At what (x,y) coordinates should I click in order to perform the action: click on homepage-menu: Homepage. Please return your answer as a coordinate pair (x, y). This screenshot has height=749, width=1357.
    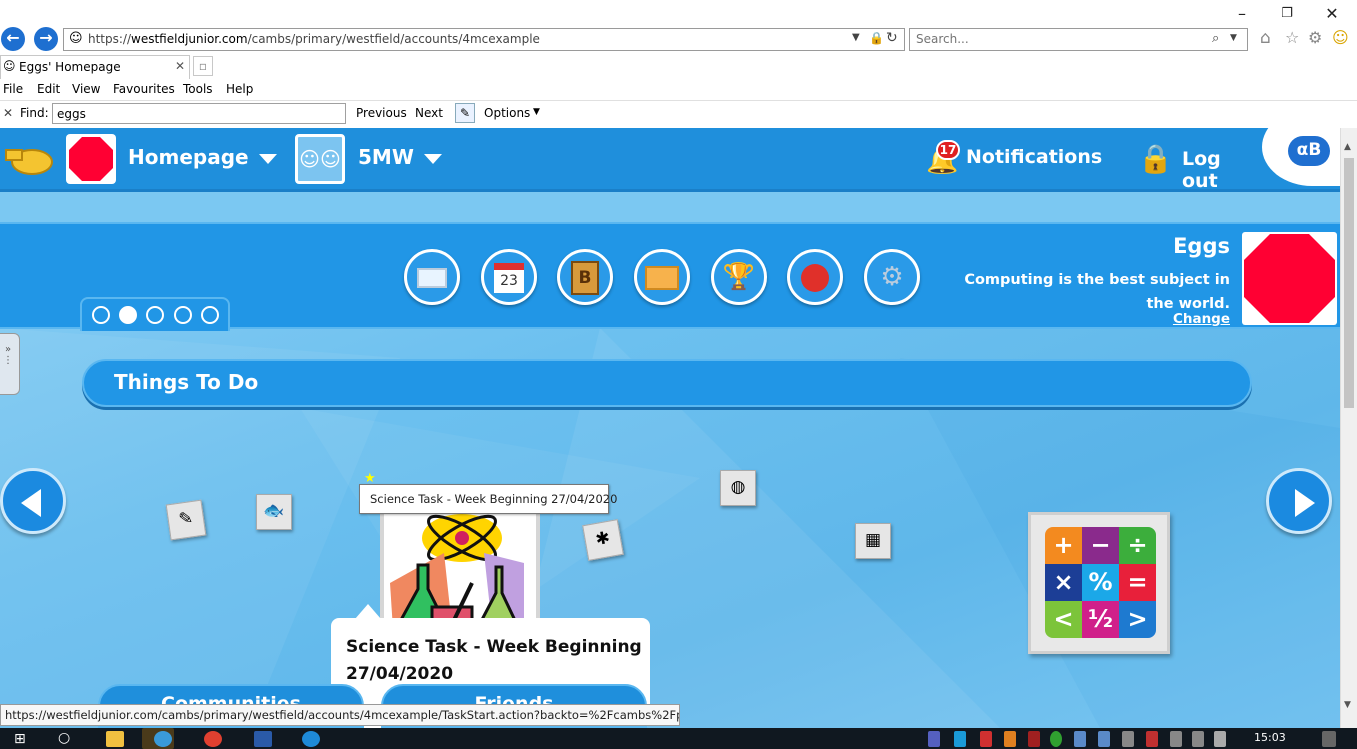
    Looking at the image, I should click on (202, 157).